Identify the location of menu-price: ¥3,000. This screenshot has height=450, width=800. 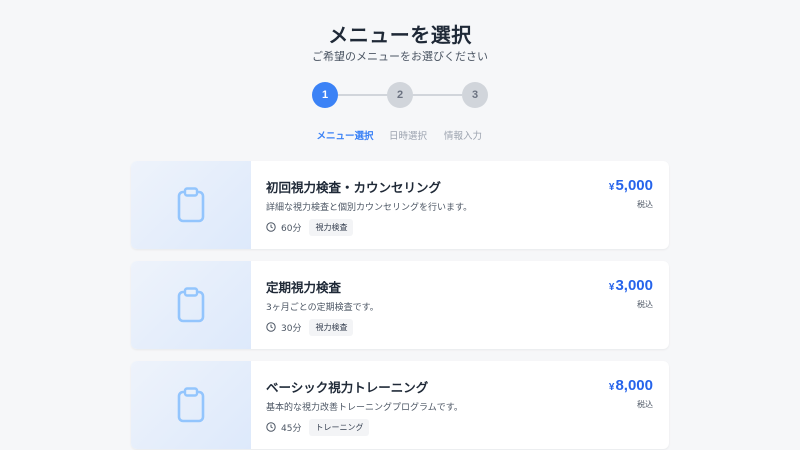
(631, 285).